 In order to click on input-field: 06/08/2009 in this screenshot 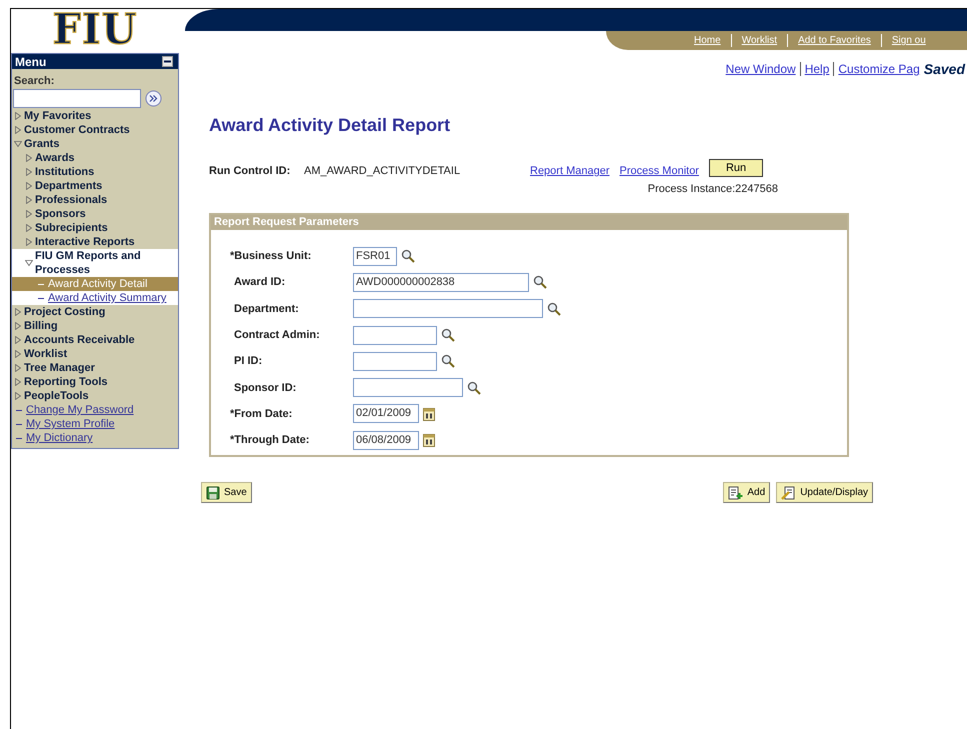, I will do `click(386, 440)`.